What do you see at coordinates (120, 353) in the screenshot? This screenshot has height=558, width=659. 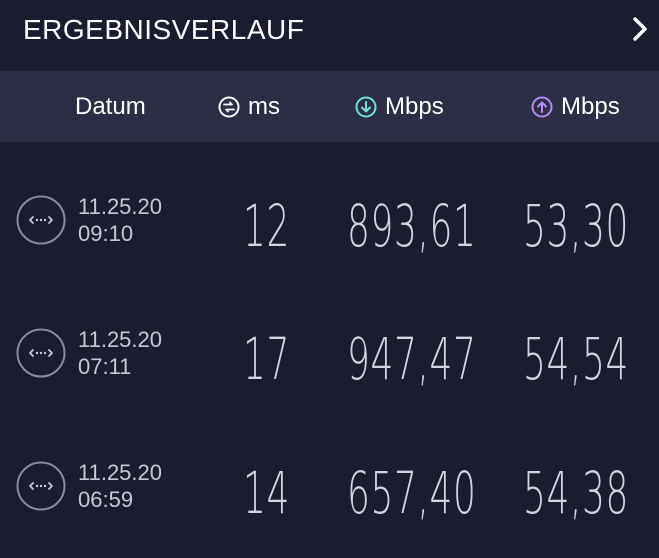 I see `result-datetime: 11.25.20 07:11` at bounding box center [120, 353].